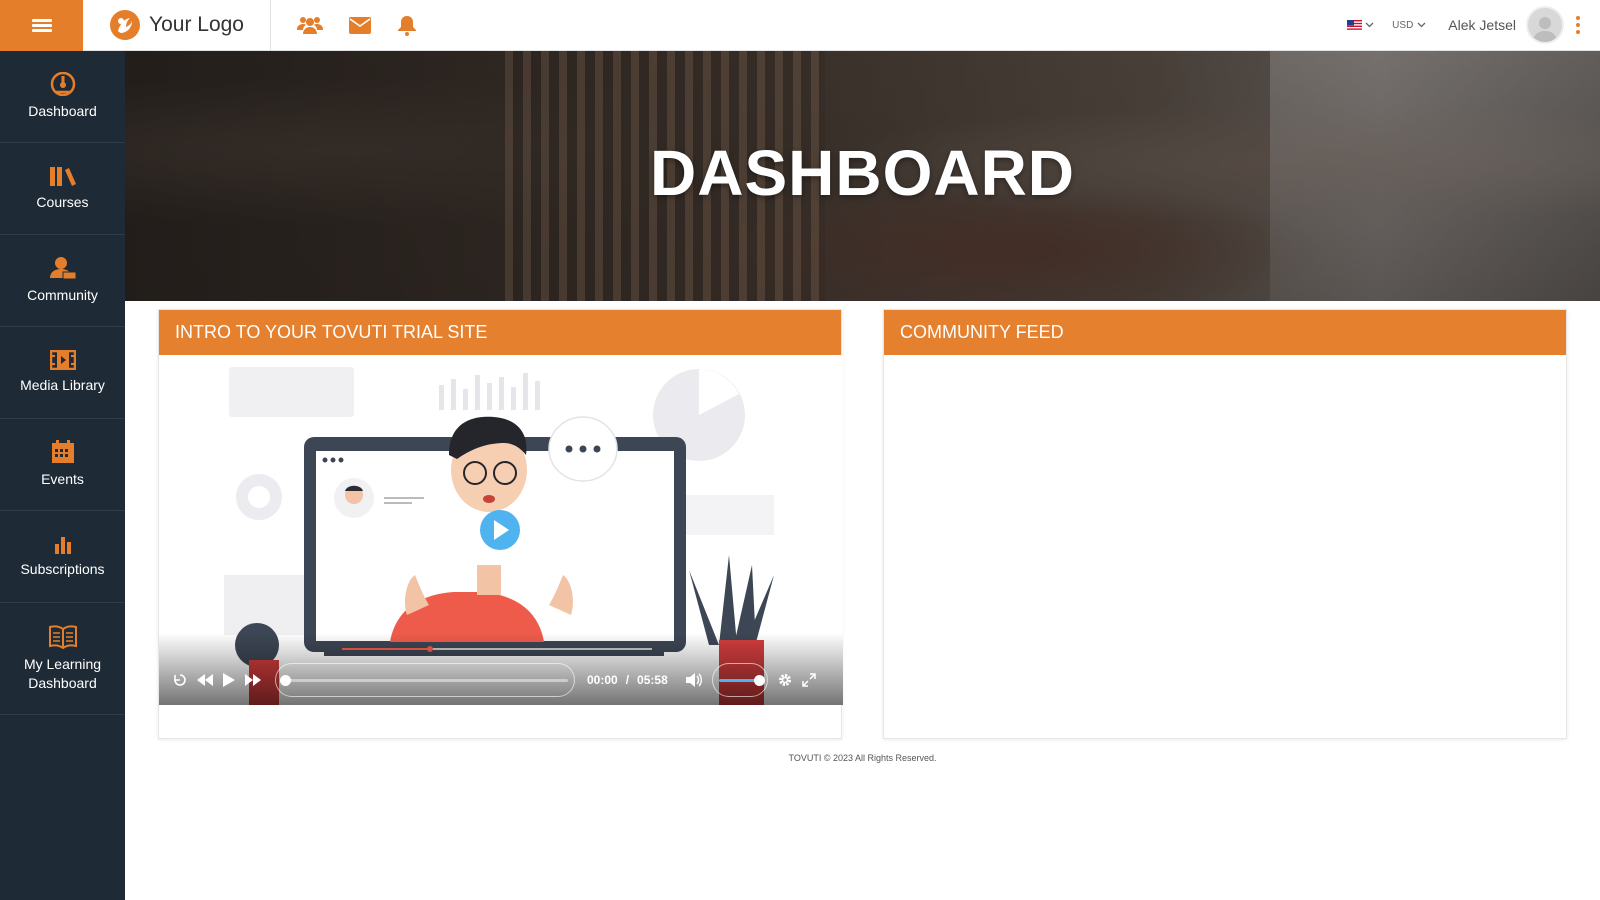 Image resolution: width=1600 pixels, height=900 pixels. I want to click on volume-slider, so click(739, 680).